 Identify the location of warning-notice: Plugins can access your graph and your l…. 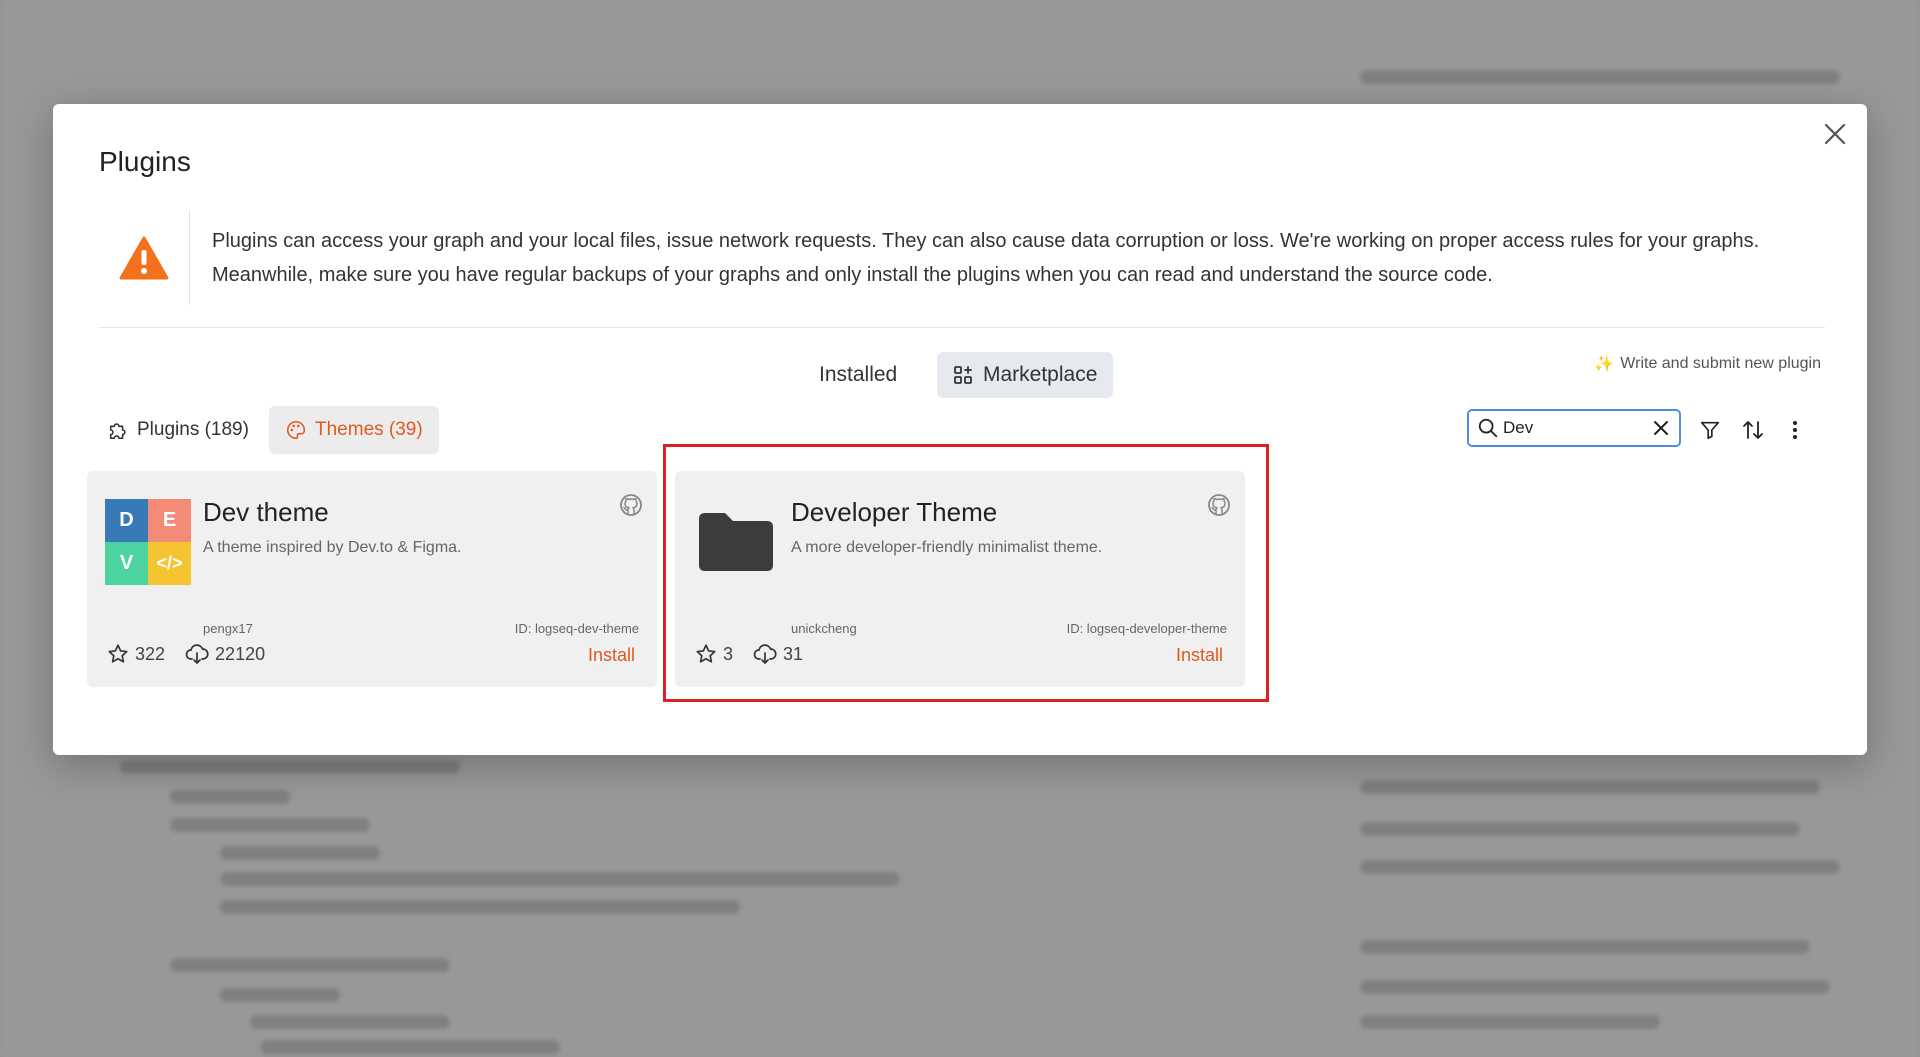
(962, 257).